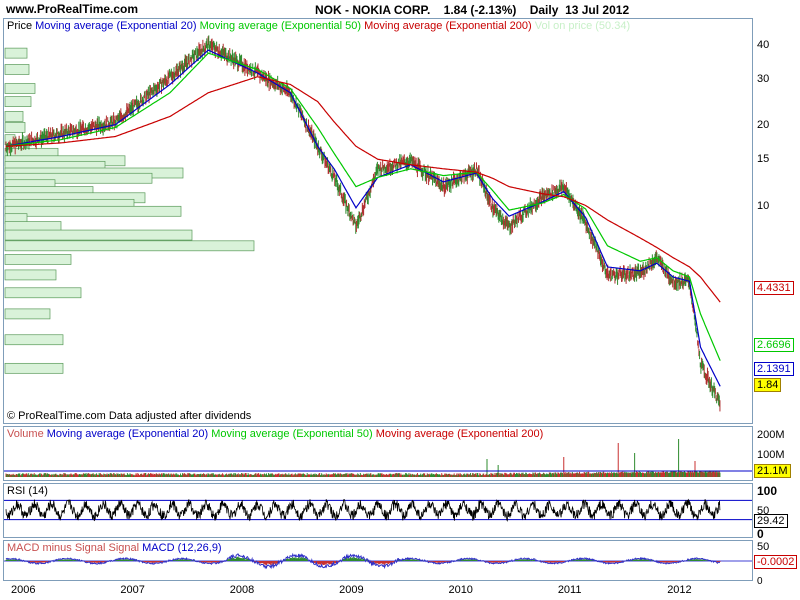 The width and height of the screenshot is (800, 600). Describe the element at coordinates (679, 590) in the screenshot. I see `x-tick-label: 2012` at that location.